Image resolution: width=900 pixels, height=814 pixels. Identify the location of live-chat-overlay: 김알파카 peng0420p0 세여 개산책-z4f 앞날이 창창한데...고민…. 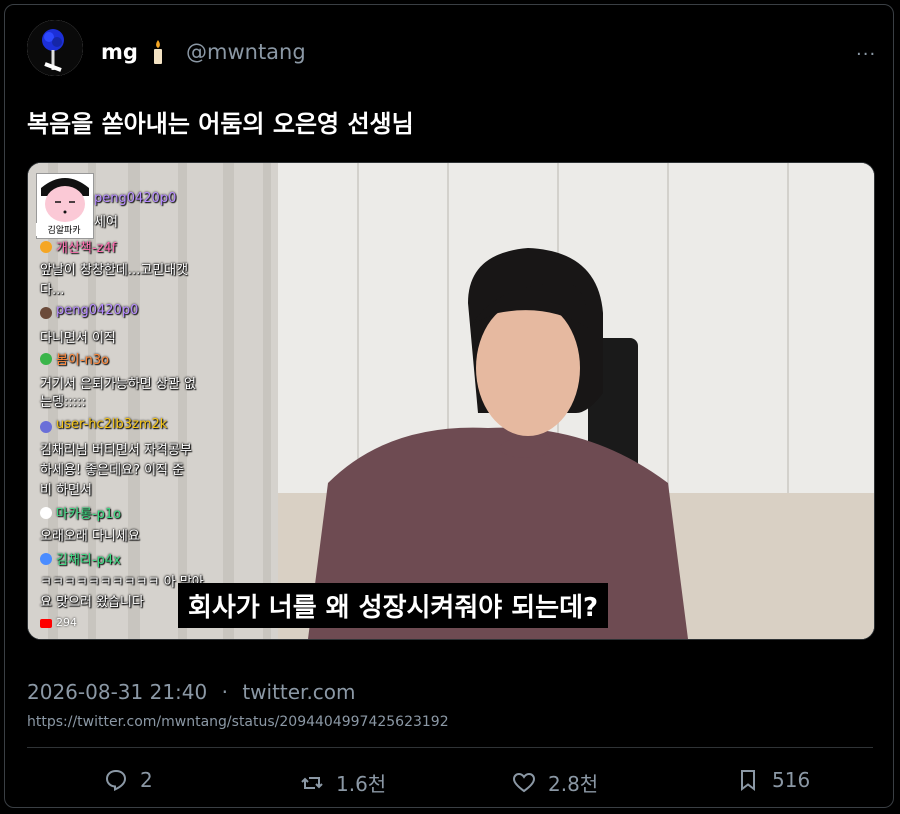
(138, 401).